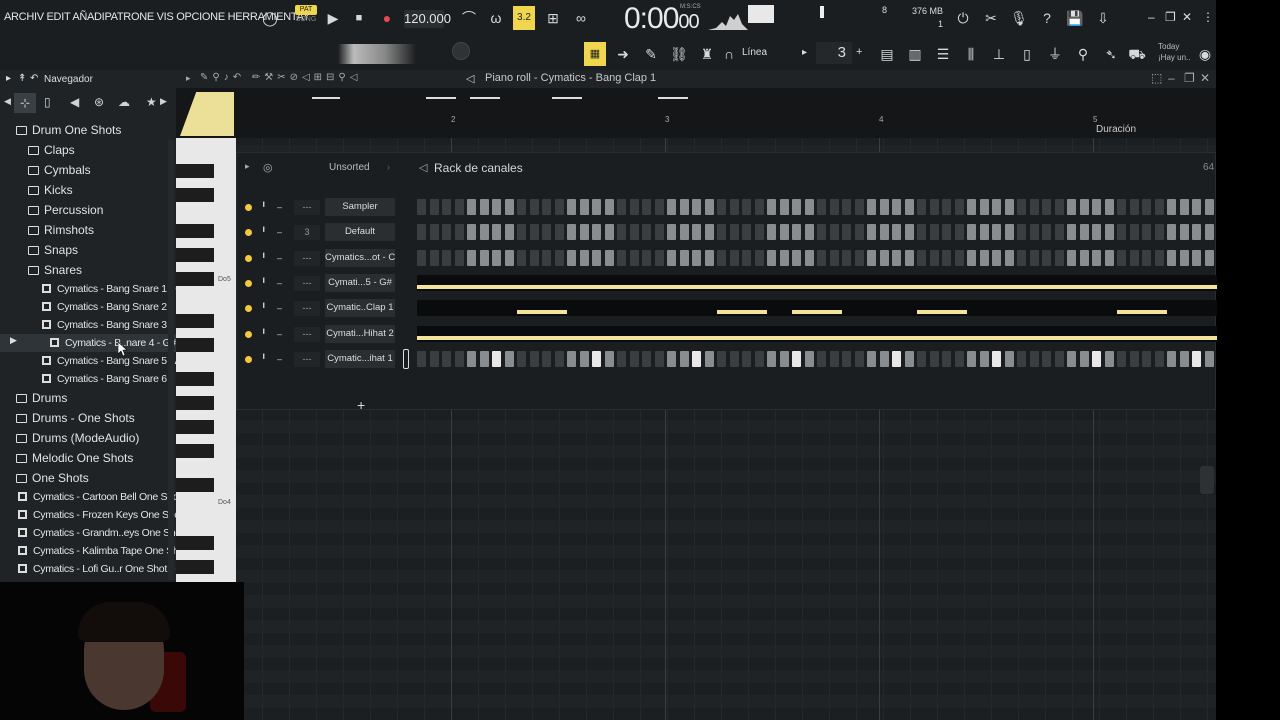 The height and width of the screenshot is (720, 1280). I want to click on tab-speaker-icon: ◀, so click(74, 102).